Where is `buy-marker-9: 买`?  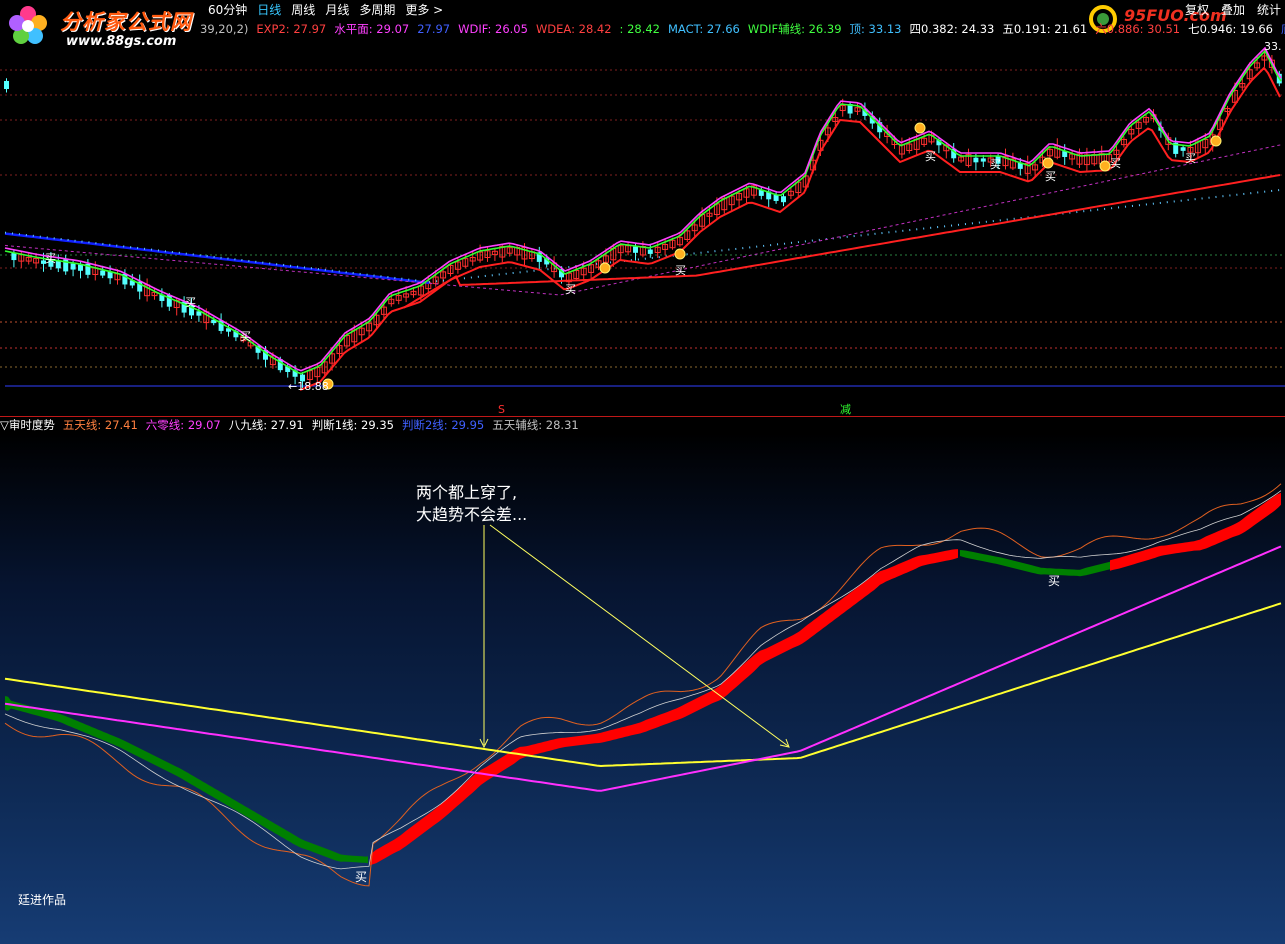
buy-marker-9: 买 is located at coordinates (1190, 158).